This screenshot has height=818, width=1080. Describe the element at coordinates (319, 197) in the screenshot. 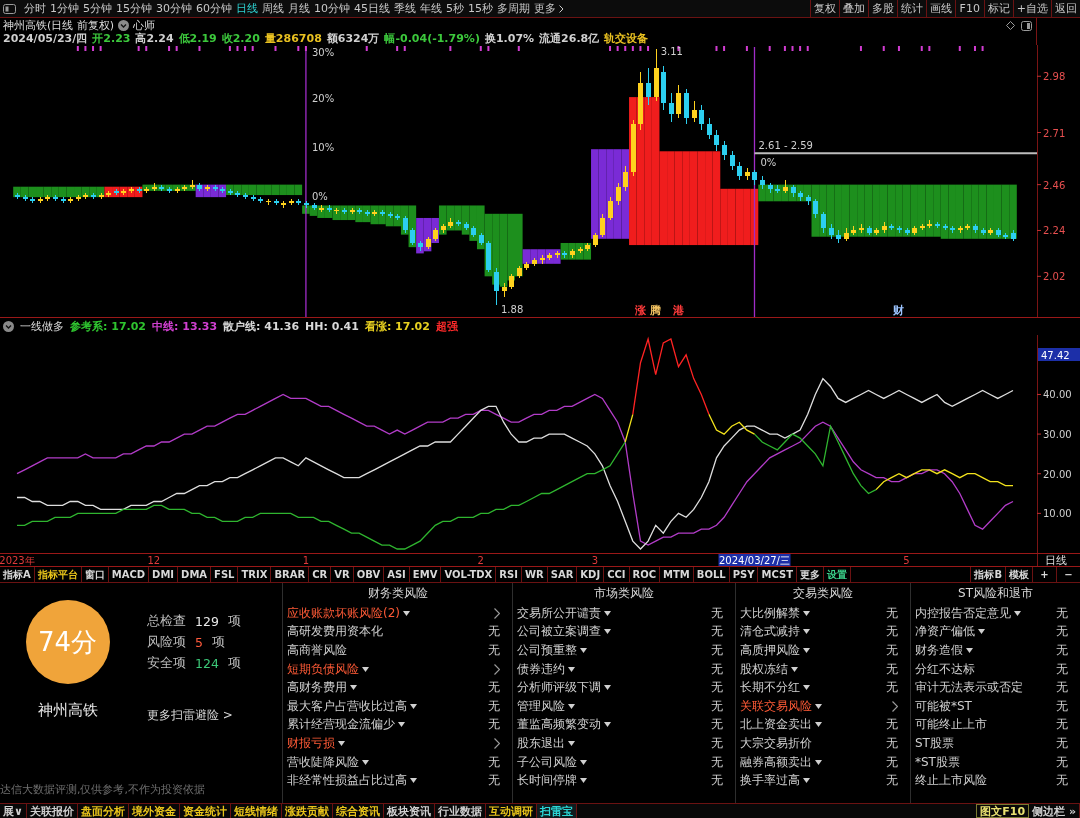

I see `percent-label: 0%` at that location.